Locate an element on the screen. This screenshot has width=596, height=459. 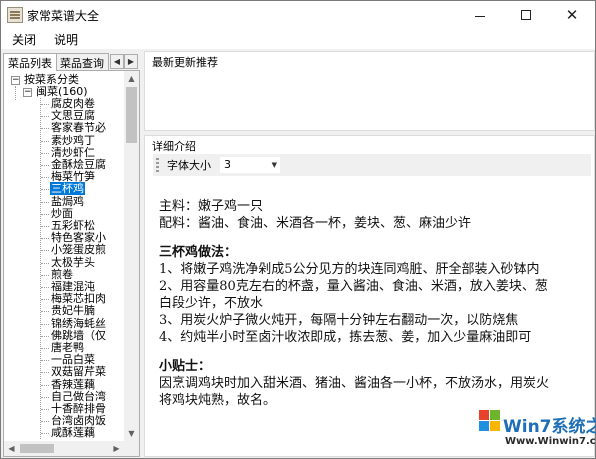
windows-logo-icon is located at coordinates (490, 421).